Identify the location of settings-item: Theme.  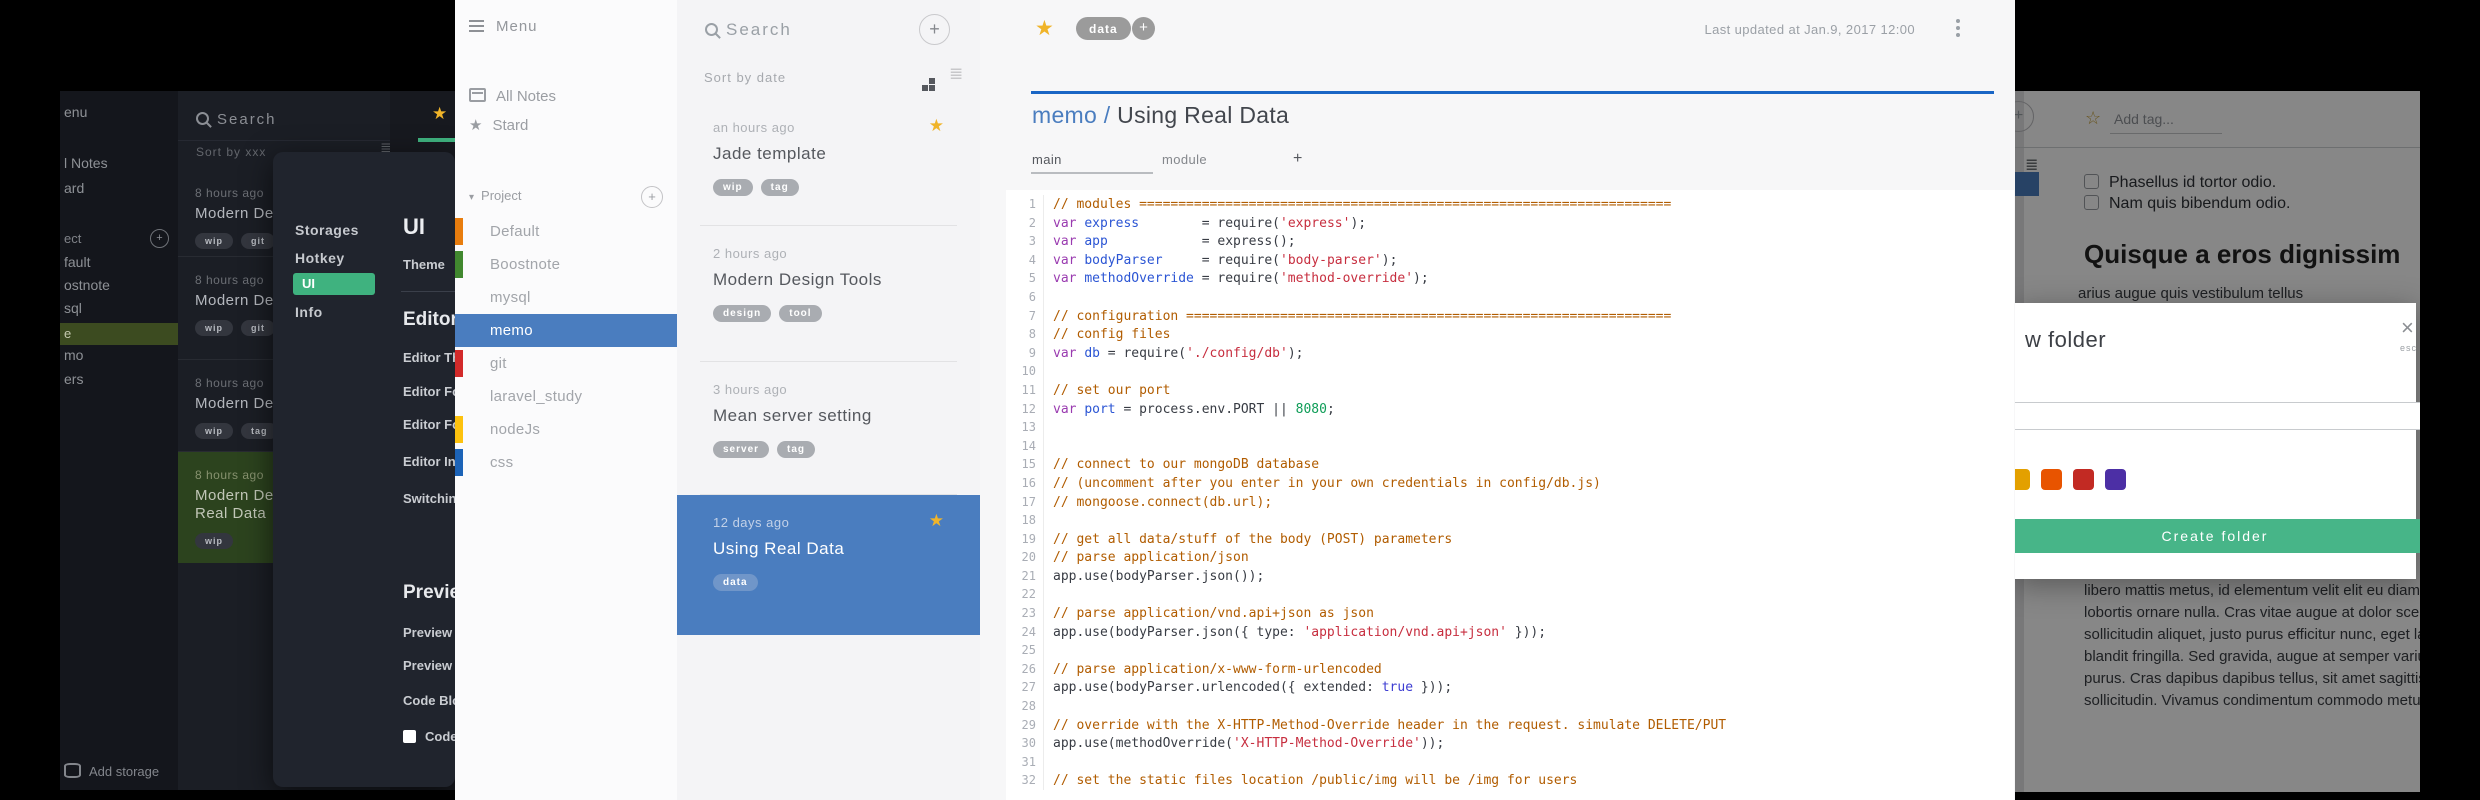
(424, 264).